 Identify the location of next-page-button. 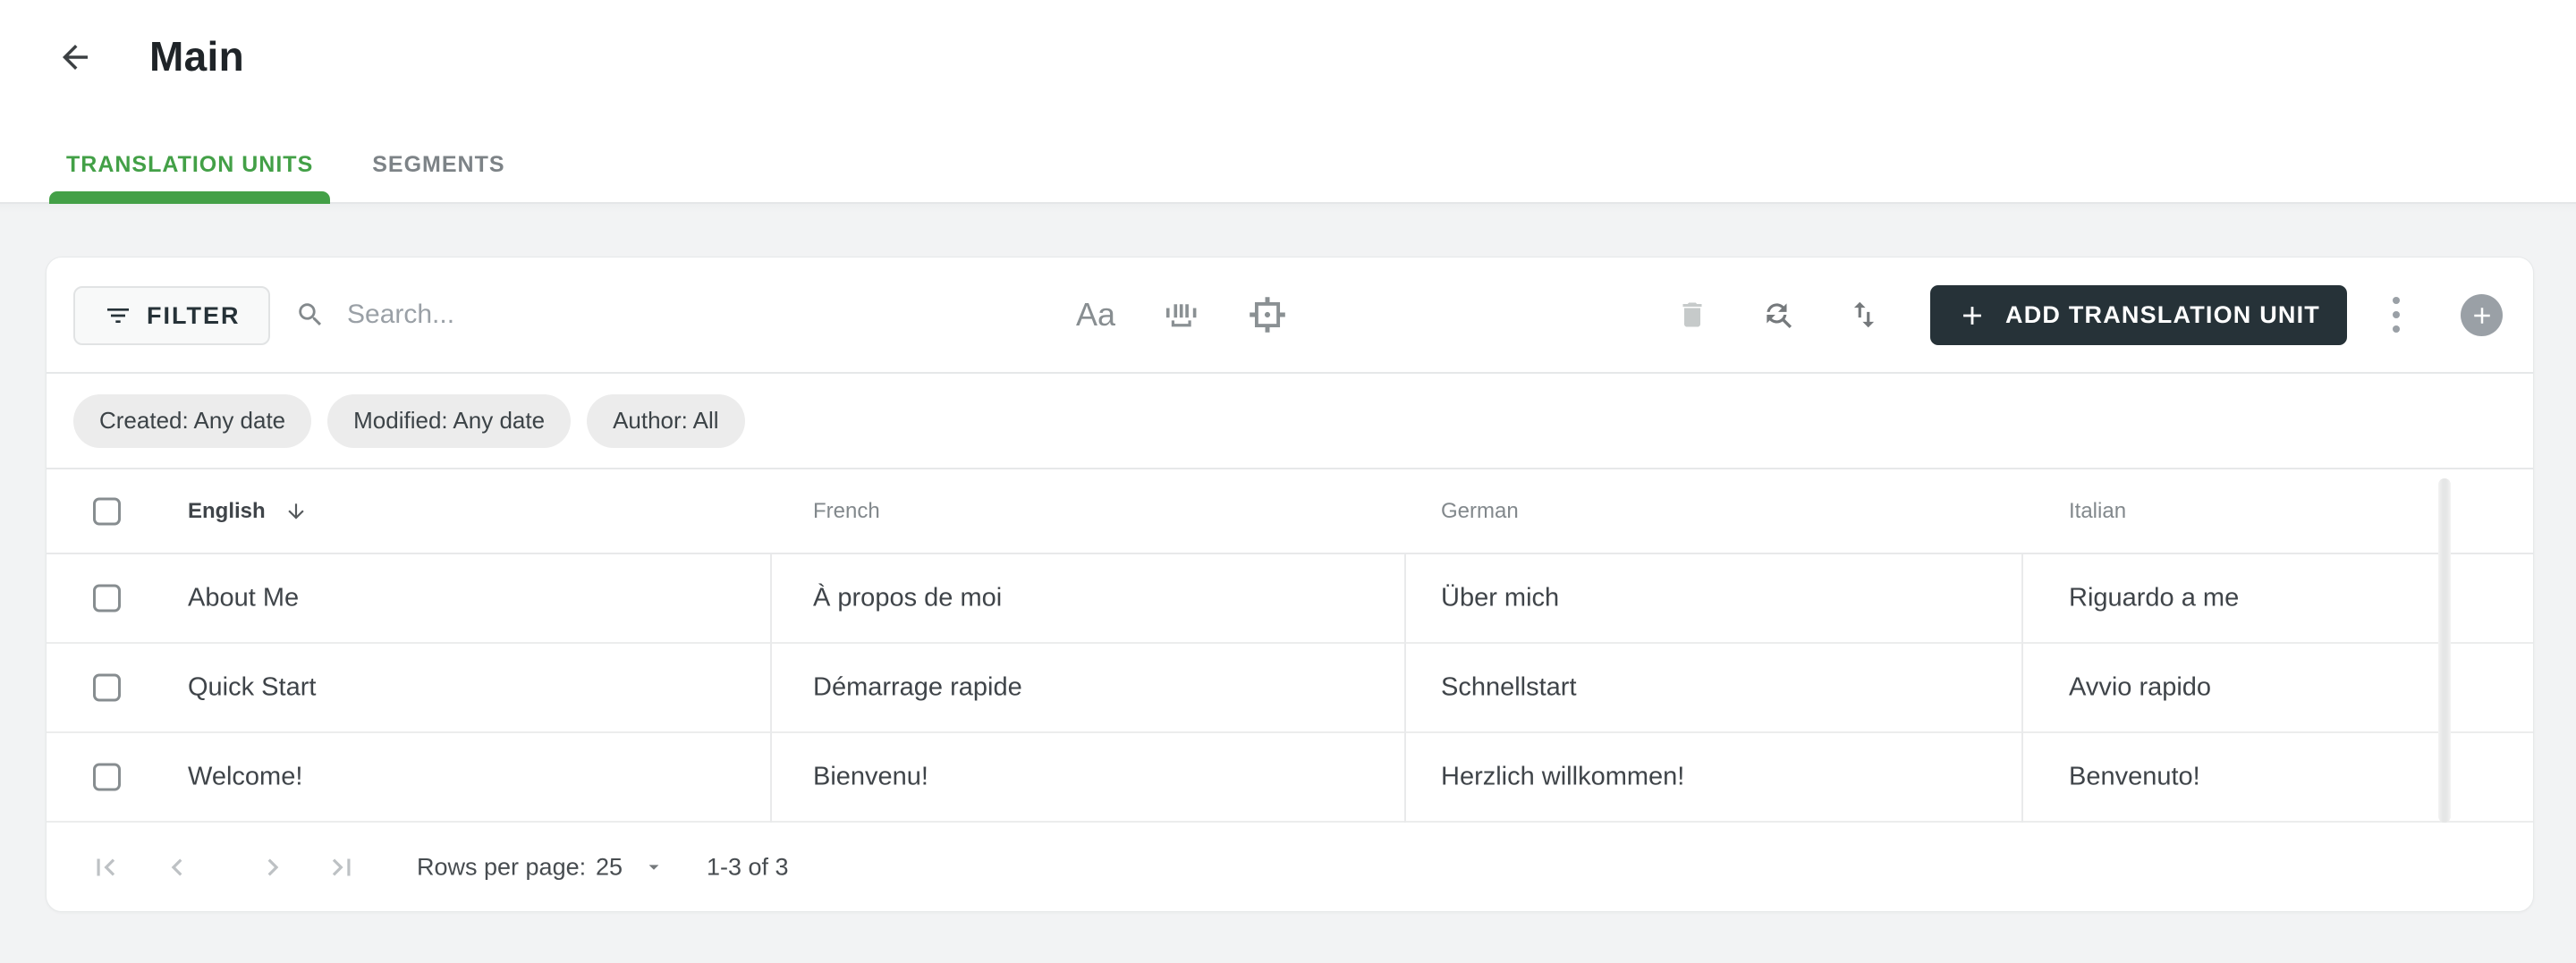
(272, 868).